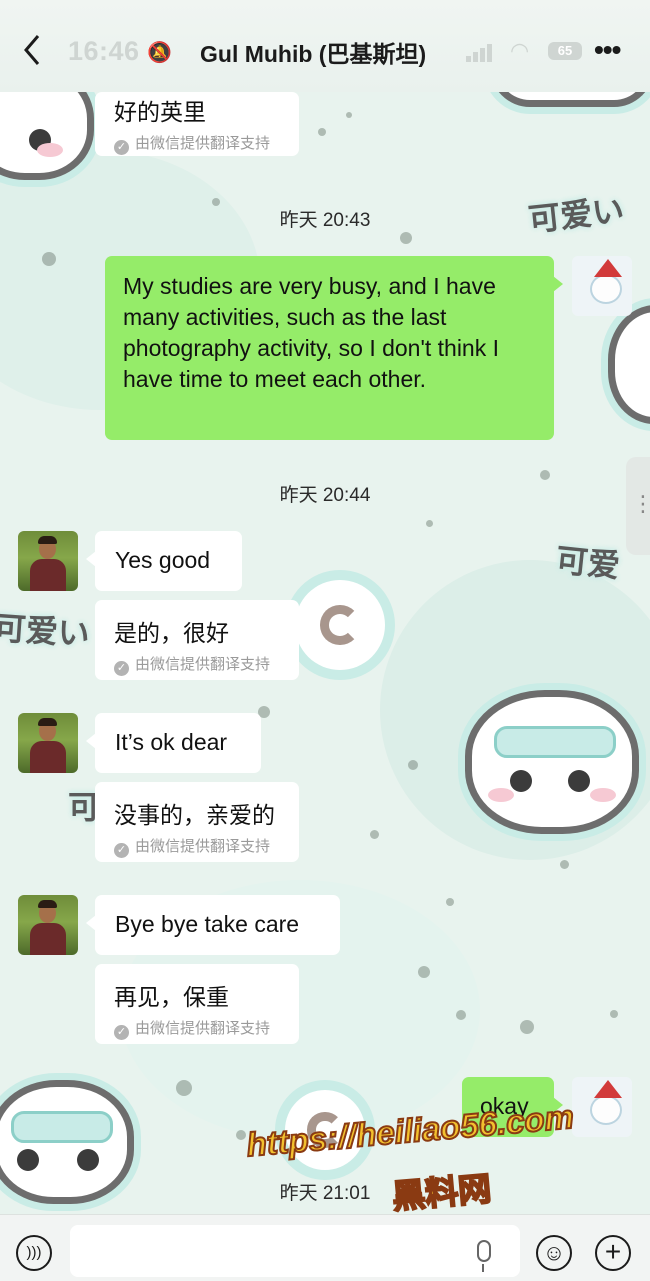  I want to click on more-icon: •••, so click(607, 50).